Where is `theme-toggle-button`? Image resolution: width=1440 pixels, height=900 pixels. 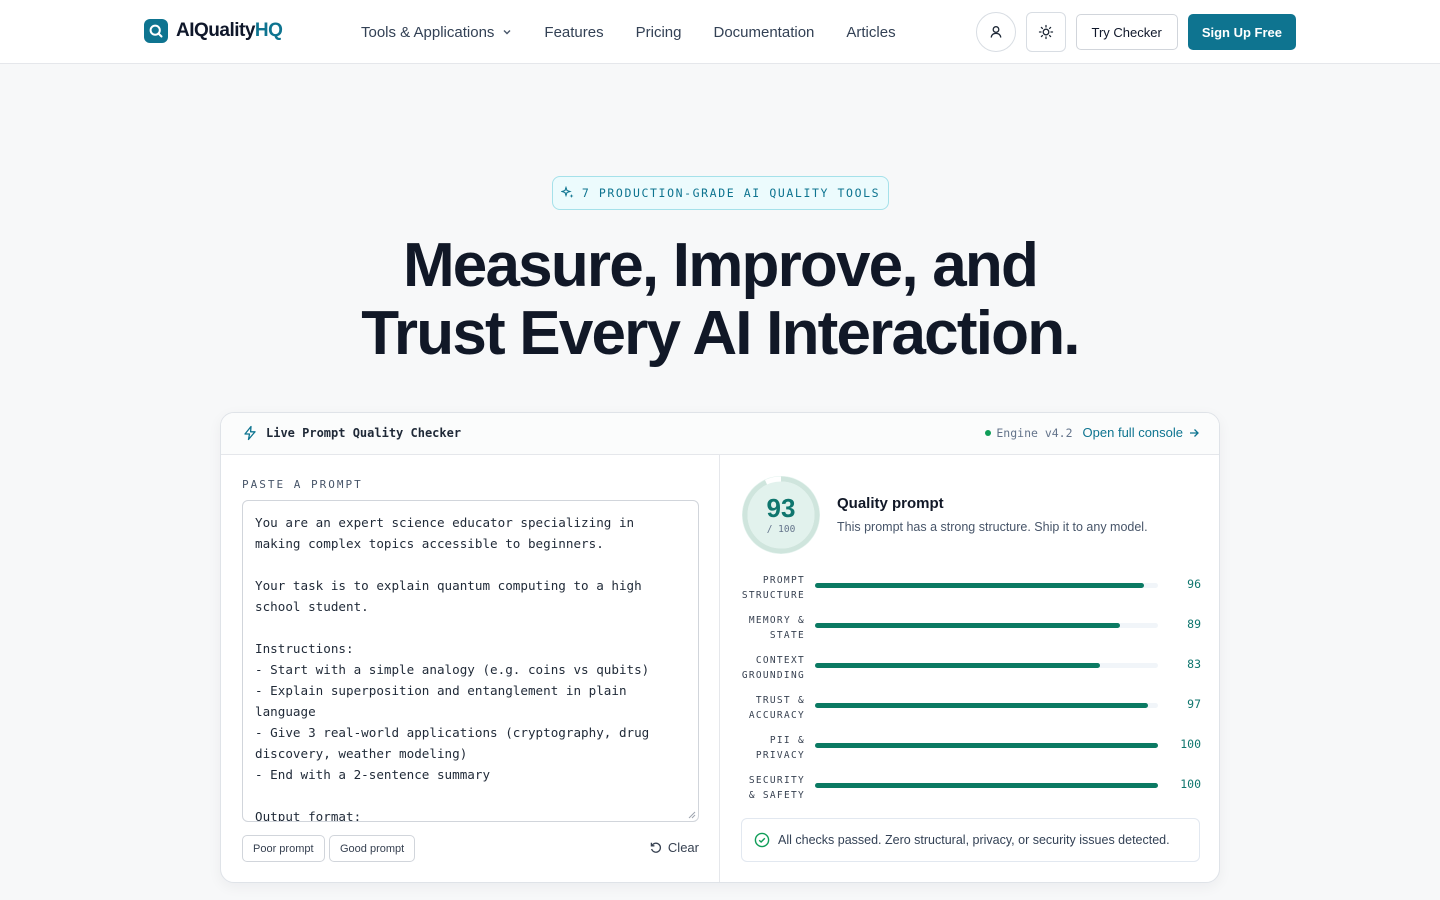 theme-toggle-button is located at coordinates (1045, 32).